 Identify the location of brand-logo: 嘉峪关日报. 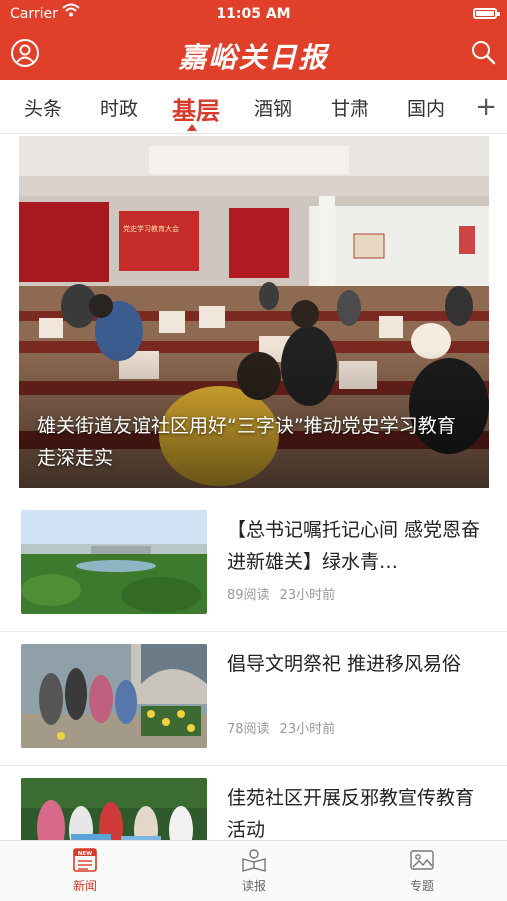
(253, 57).